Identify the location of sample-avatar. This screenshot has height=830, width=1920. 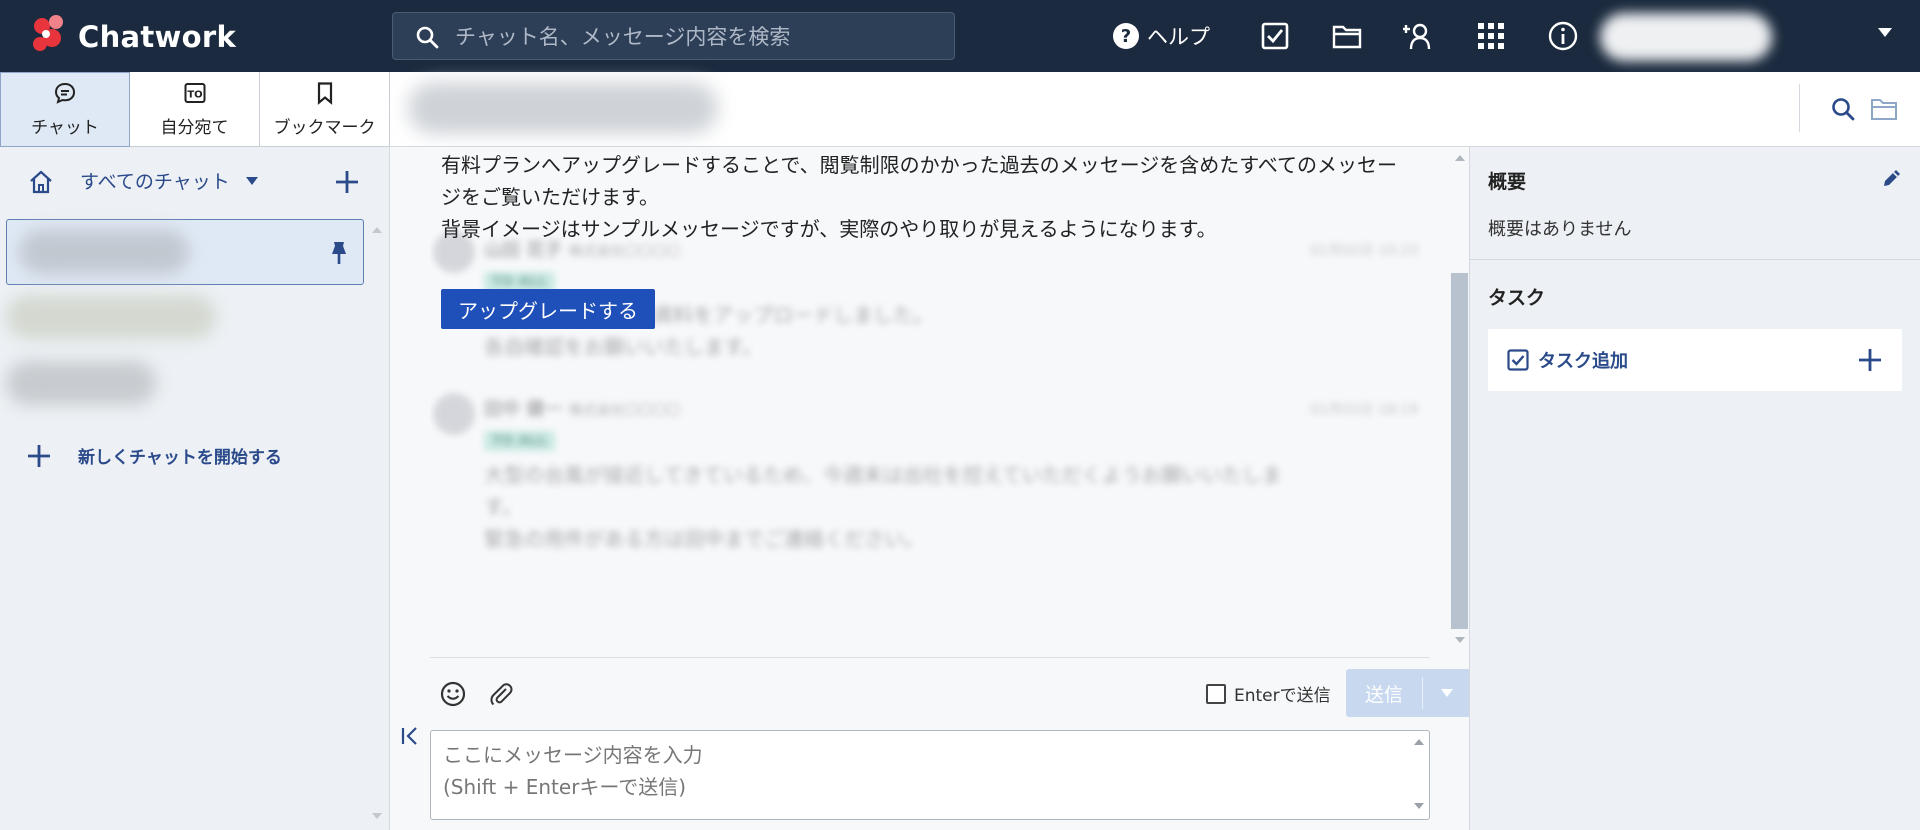
(454, 414).